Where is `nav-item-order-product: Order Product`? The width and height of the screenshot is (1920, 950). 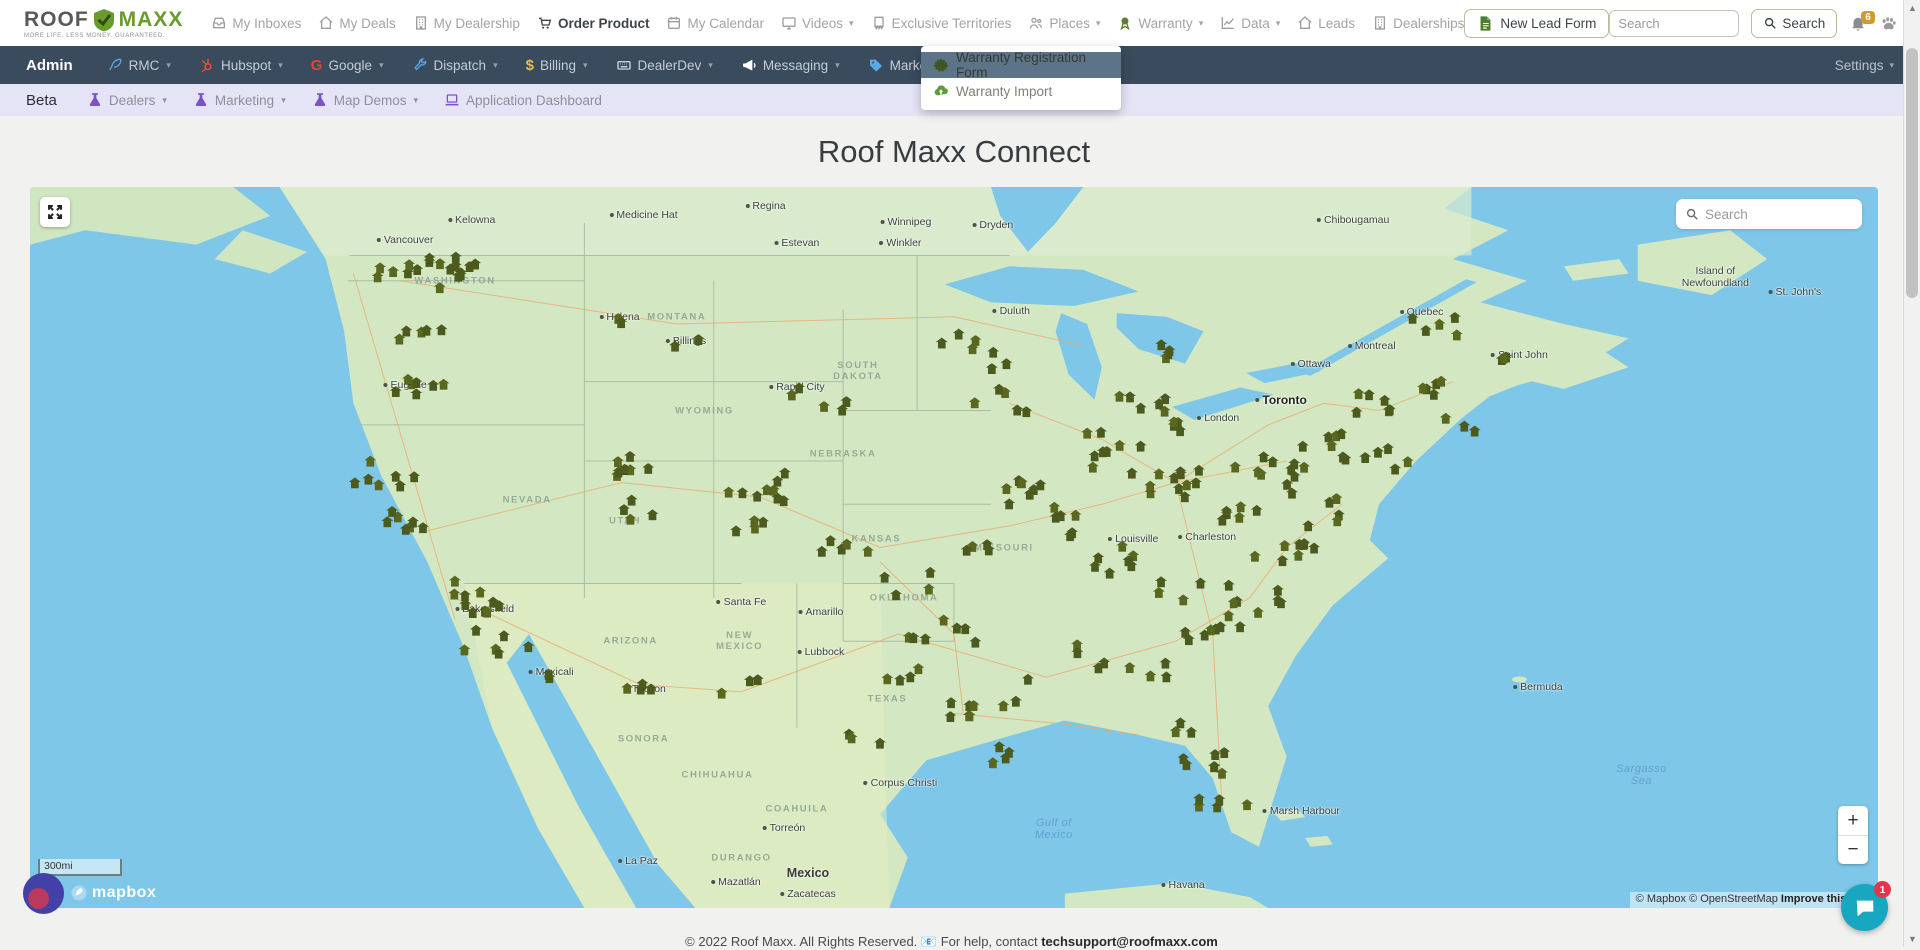 nav-item-order-product: Order Product is located at coordinates (593, 23).